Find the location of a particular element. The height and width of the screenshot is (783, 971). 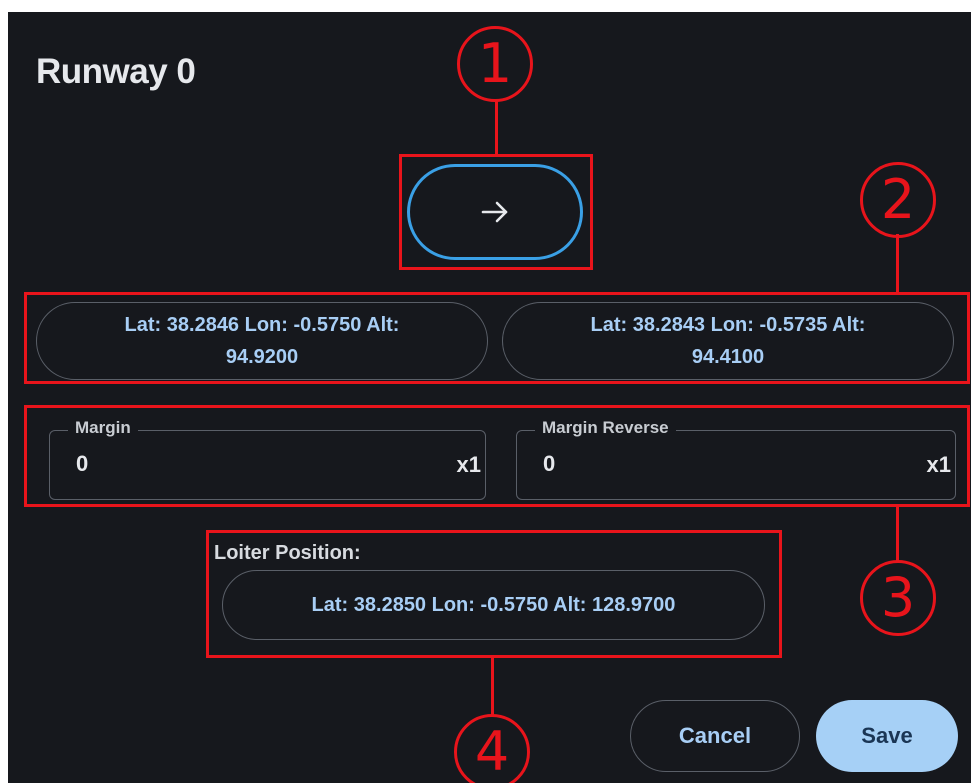

cancel-button: Cancel is located at coordinates (715, 736).